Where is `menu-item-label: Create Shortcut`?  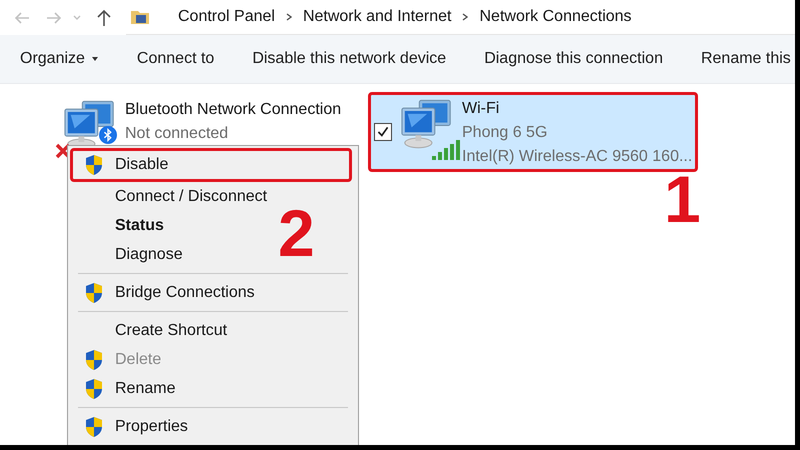
menu-item-label: Create Shortcut is located at coordinates (171, 331).